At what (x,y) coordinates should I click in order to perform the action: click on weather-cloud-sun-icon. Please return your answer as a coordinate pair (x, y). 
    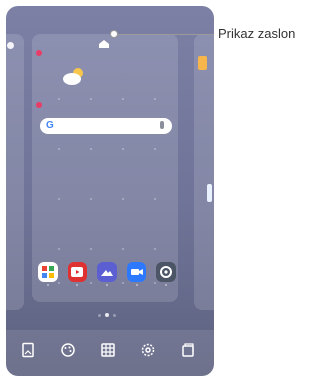
    Looking at the image, I should click on (74, 76).